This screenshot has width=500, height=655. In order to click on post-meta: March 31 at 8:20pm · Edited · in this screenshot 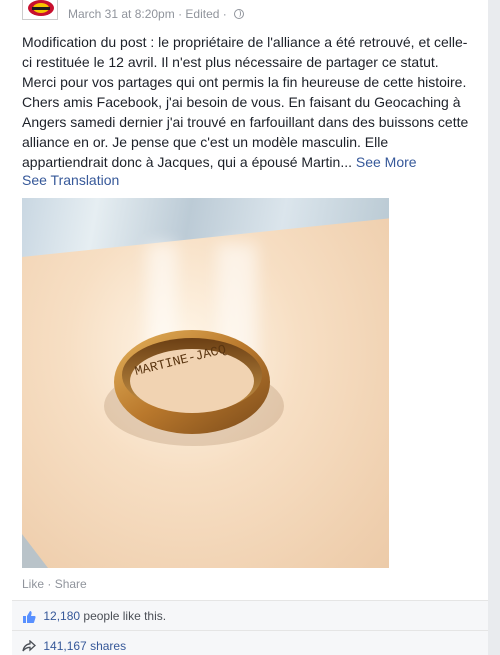, I will do `click(156, 13)`.